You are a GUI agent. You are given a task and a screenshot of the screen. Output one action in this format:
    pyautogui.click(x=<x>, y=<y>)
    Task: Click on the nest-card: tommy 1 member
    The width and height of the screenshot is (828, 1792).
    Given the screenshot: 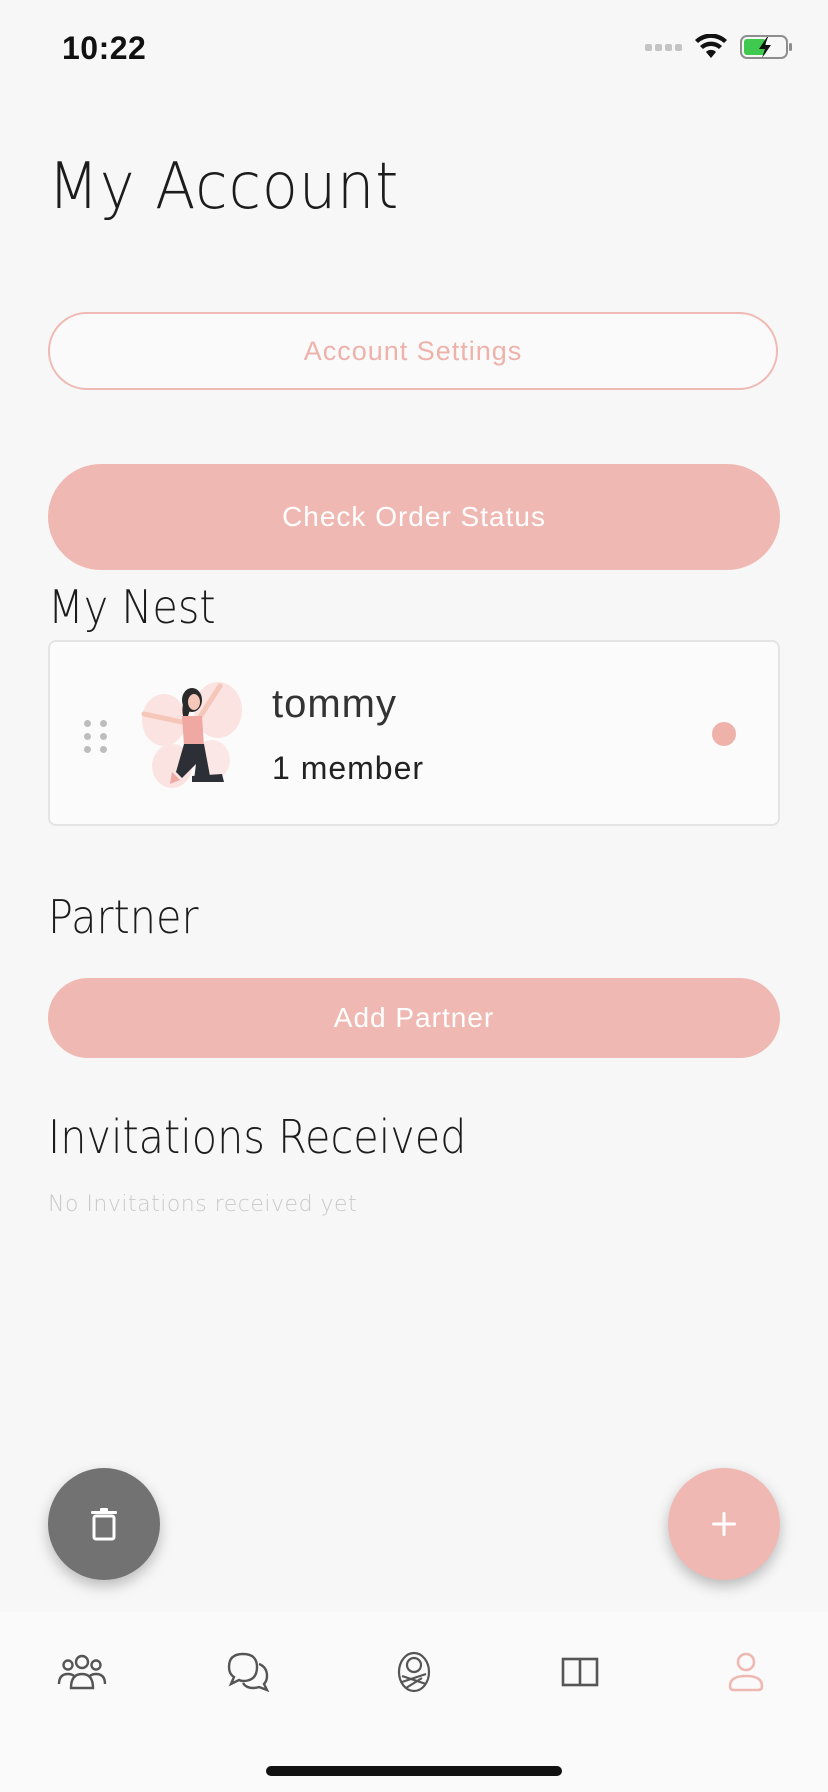 What is the action you would take?
    pyautogui.click(x=414, y=733)
    